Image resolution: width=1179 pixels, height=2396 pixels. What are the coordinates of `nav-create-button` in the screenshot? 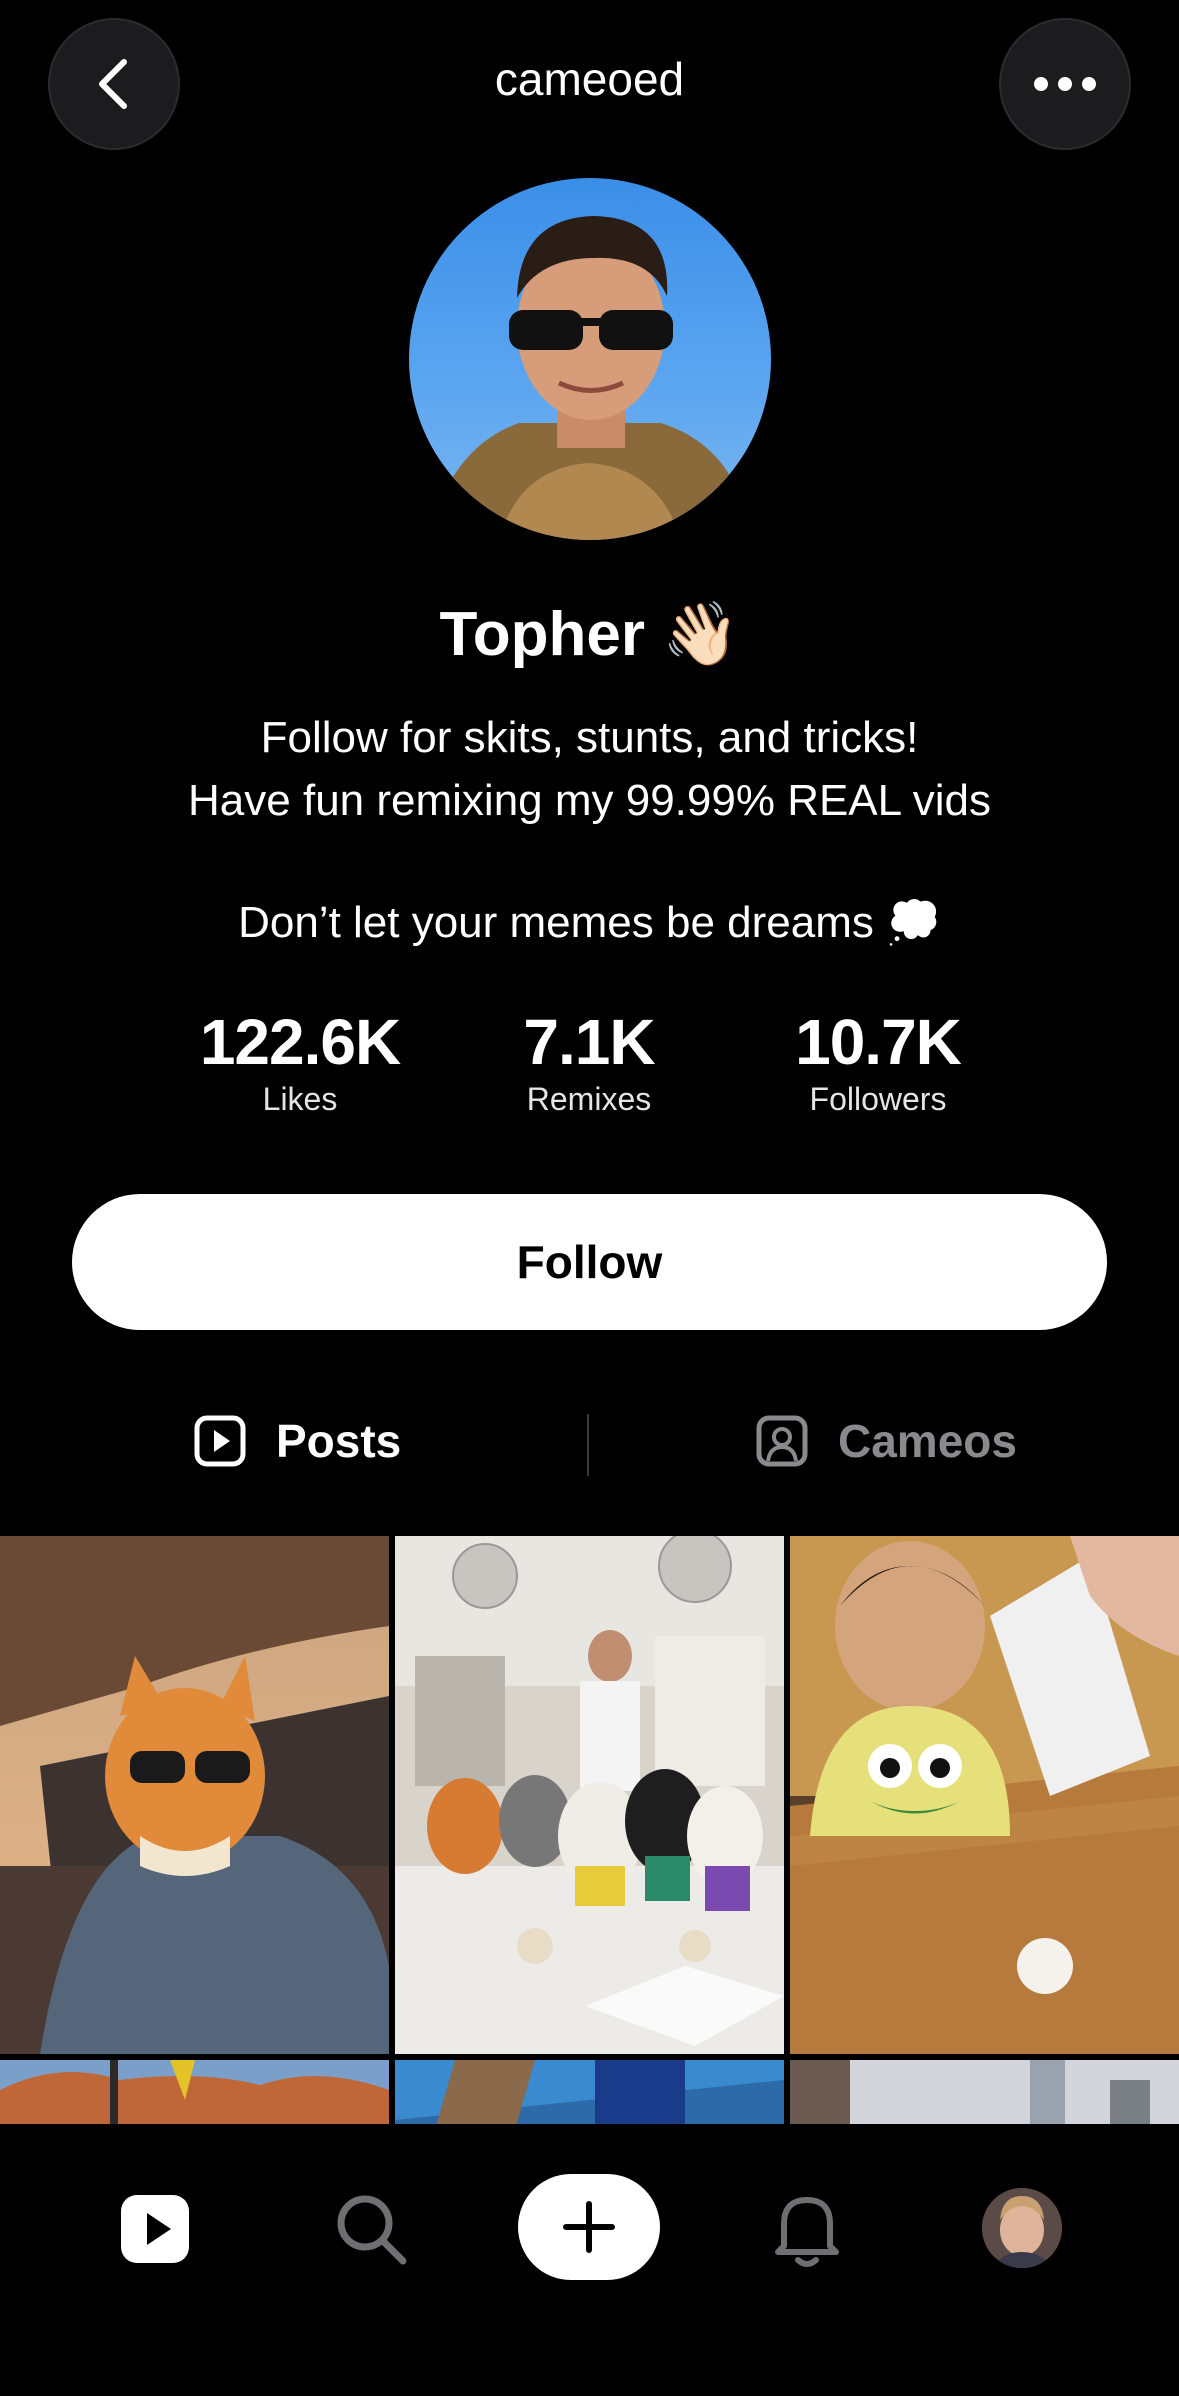 It's located at (589, 2227).